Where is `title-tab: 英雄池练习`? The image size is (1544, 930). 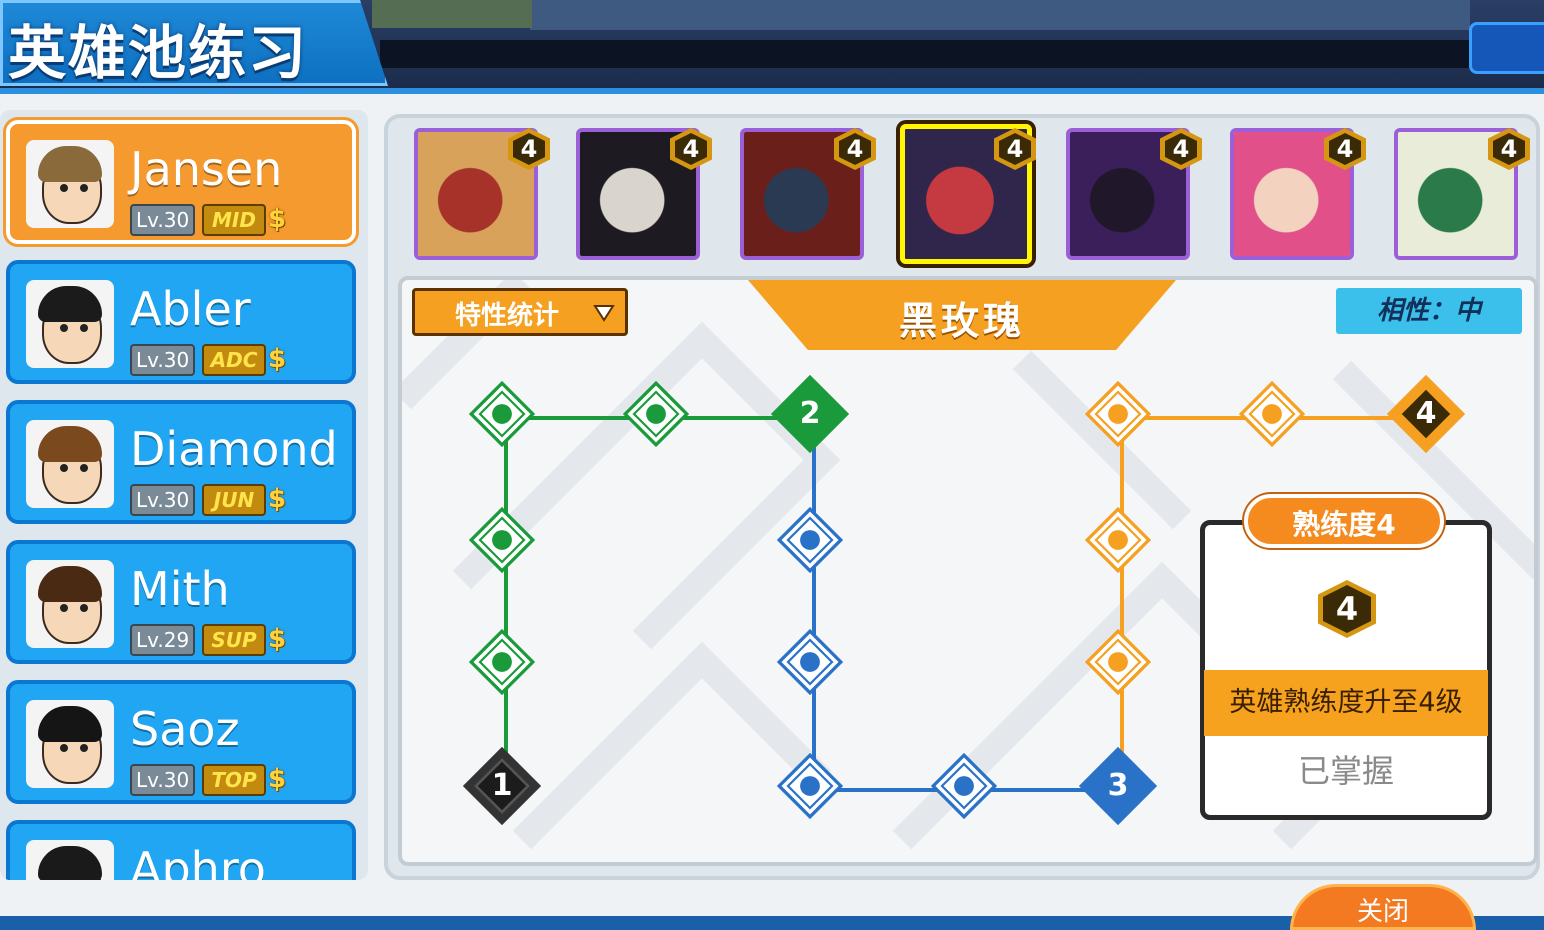
title-tab: 英雄池练习 is located at coordinates (194, 43).